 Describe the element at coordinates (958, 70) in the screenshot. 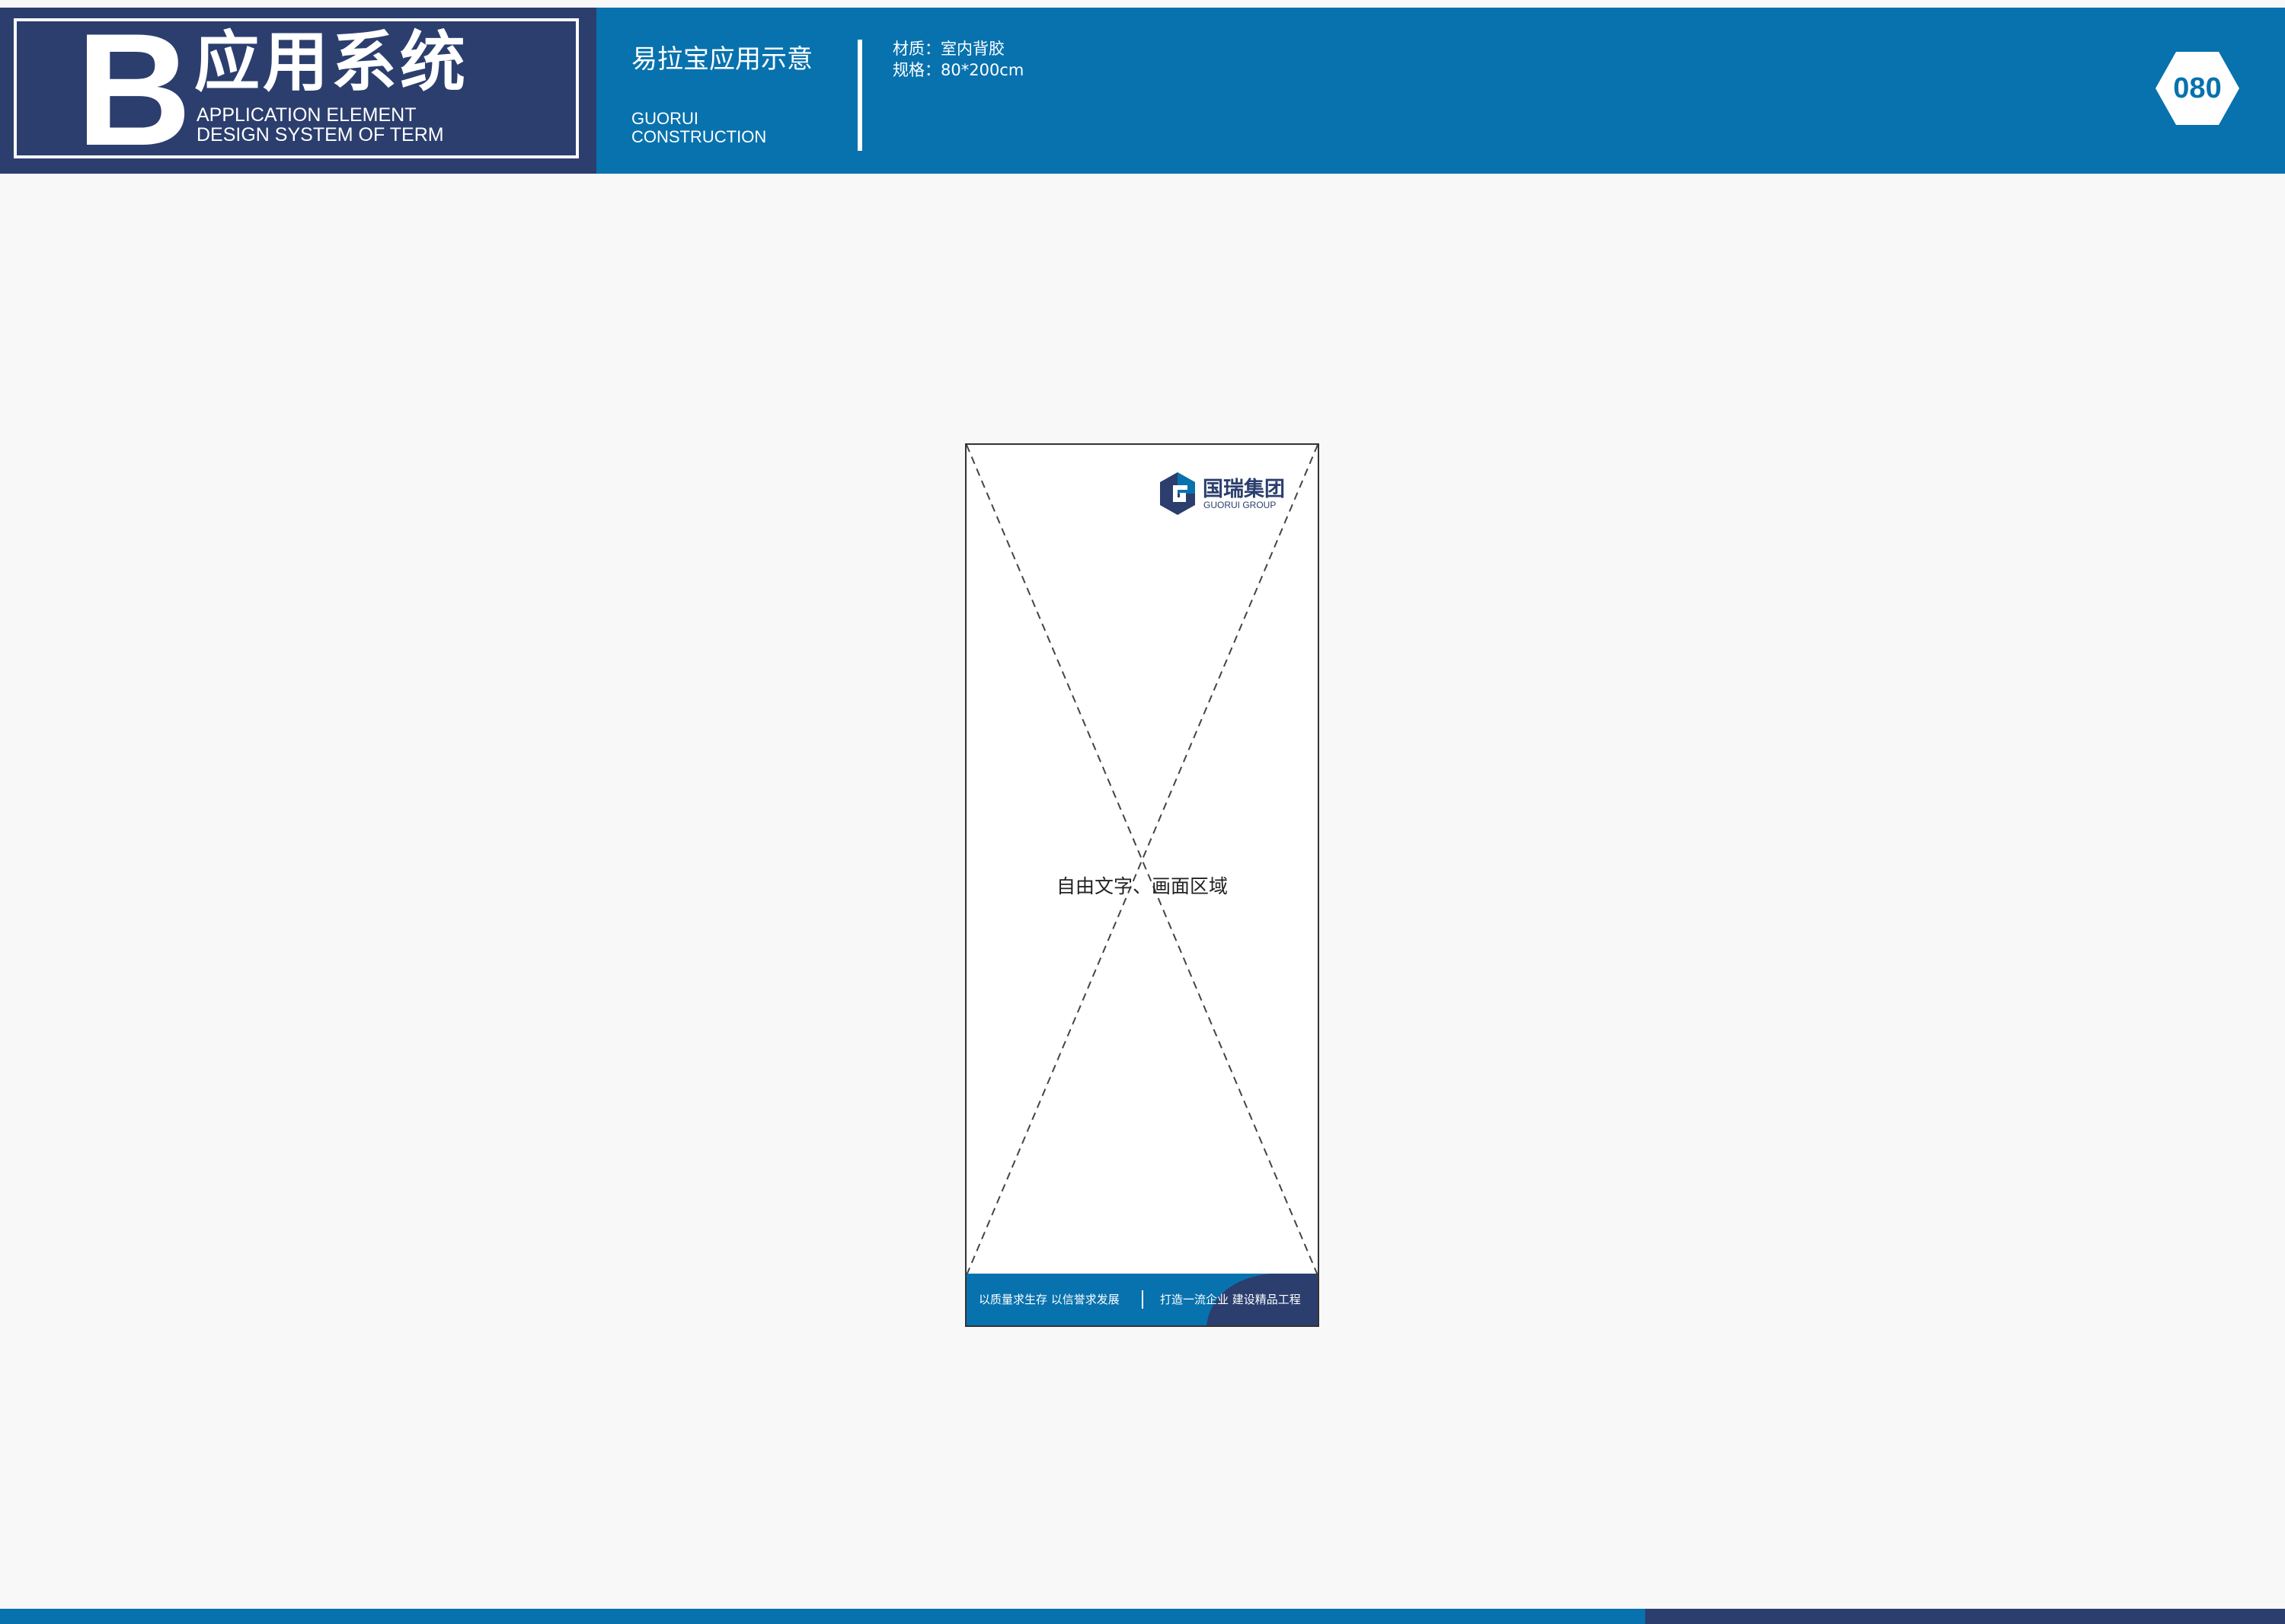

I see `spec-text: 规格：80*200cm` at that location.